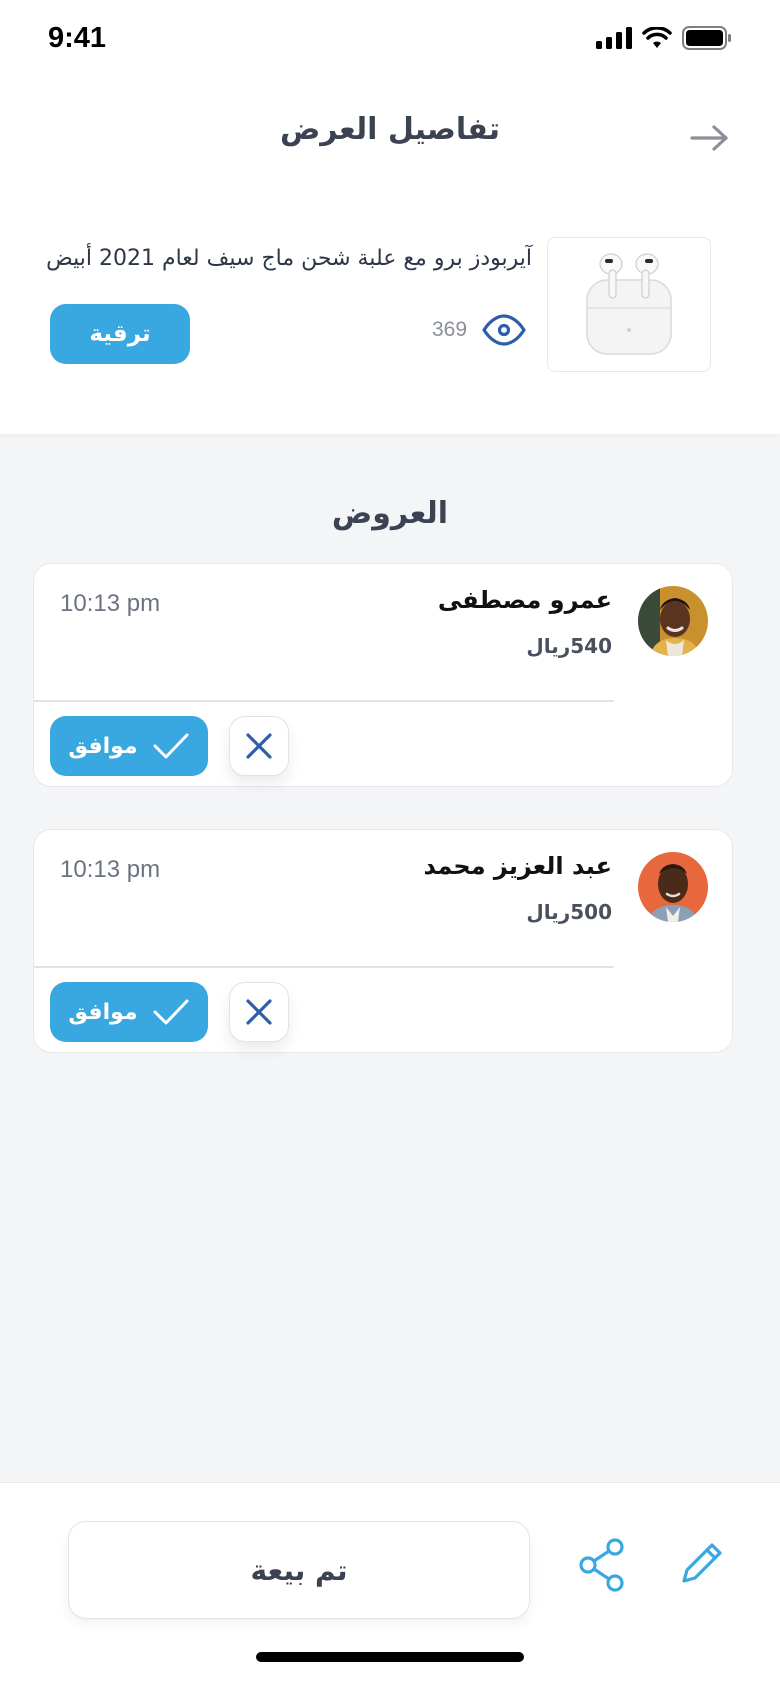  What do you see at coordinates (614, 38) in the screenshot?
I see `signal-icon` at bounding box center [614, 38].